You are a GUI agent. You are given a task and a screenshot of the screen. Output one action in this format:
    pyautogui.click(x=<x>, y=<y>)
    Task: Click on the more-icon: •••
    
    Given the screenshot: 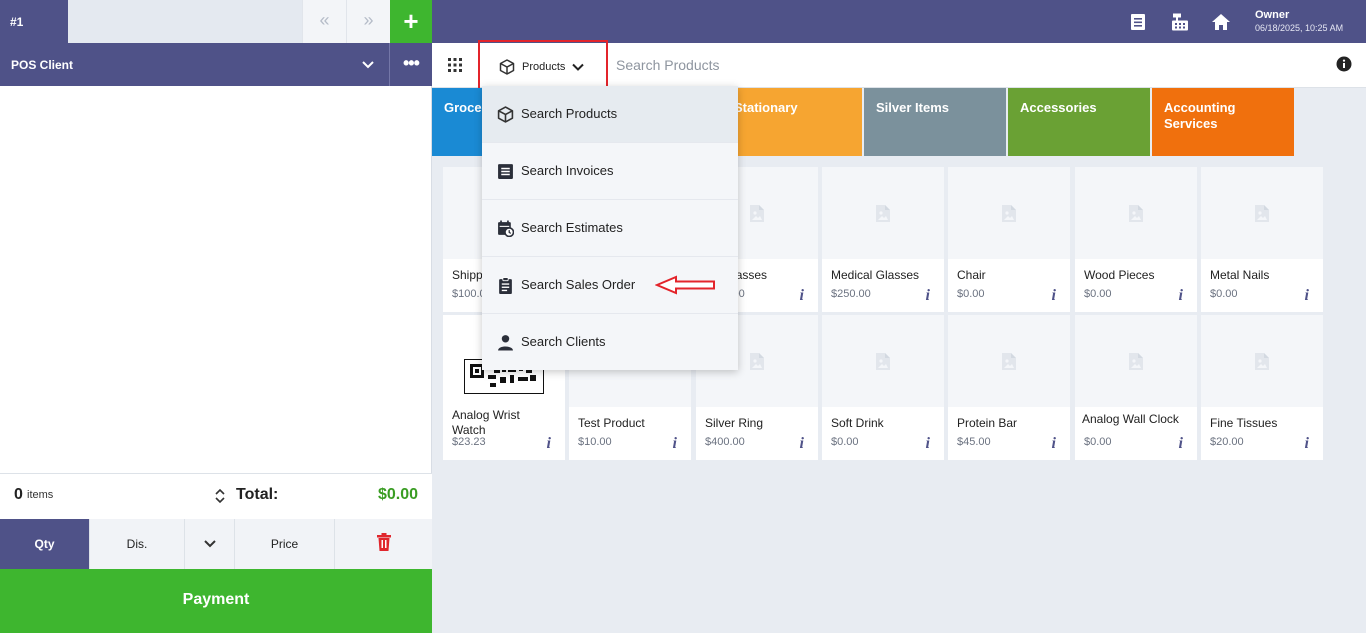 What is the action you would take?
    pyautogui.click(x=411, y=63)
    